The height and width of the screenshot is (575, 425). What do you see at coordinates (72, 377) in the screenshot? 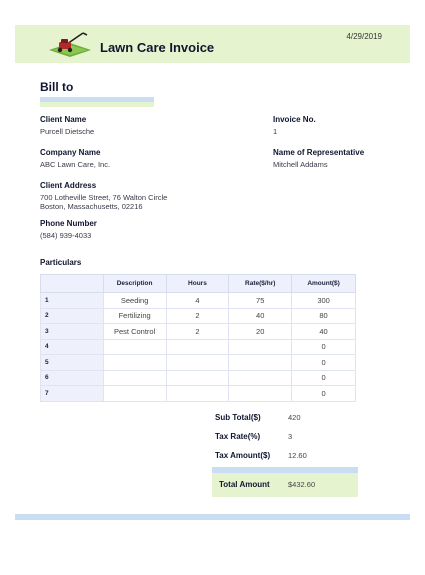
I see `row-number: 6` at bounding box center [72, 377].